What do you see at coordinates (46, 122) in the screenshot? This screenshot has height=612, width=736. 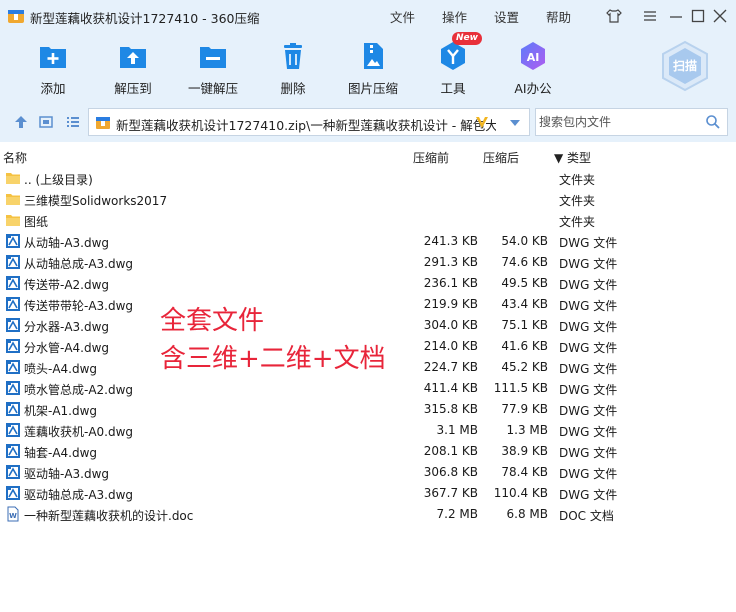 I see `thumbnail-view-icon` at bounding box center [46, 122].